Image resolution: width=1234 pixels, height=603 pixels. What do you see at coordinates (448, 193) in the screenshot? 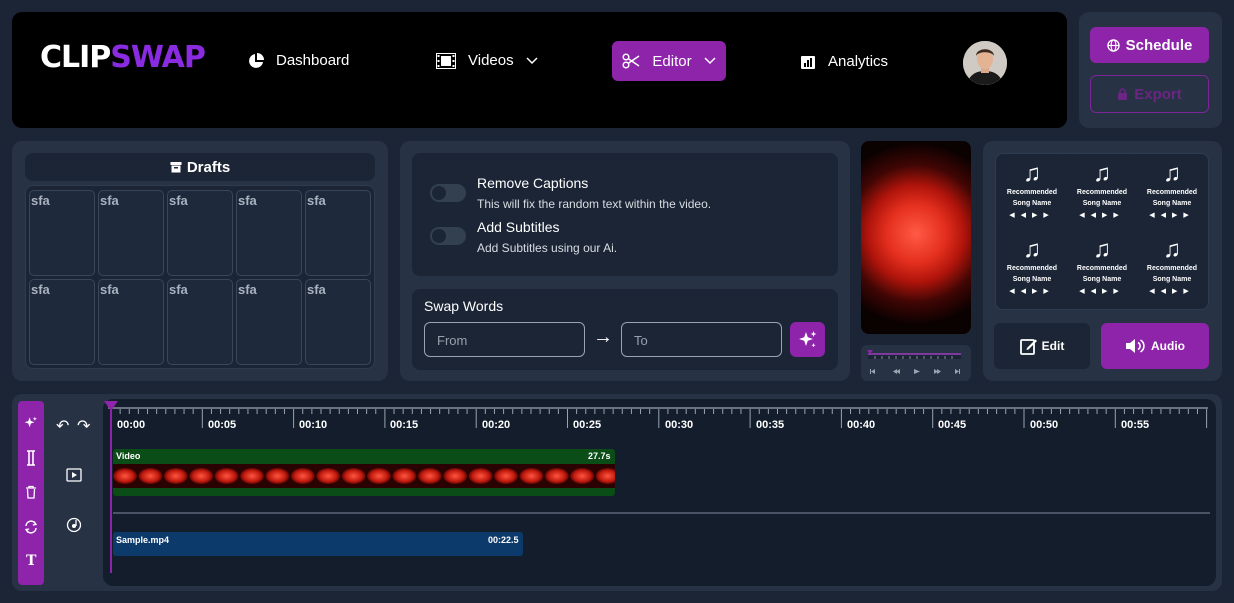
I see `remove-captions-toggle` at bounding box center [448, 193].